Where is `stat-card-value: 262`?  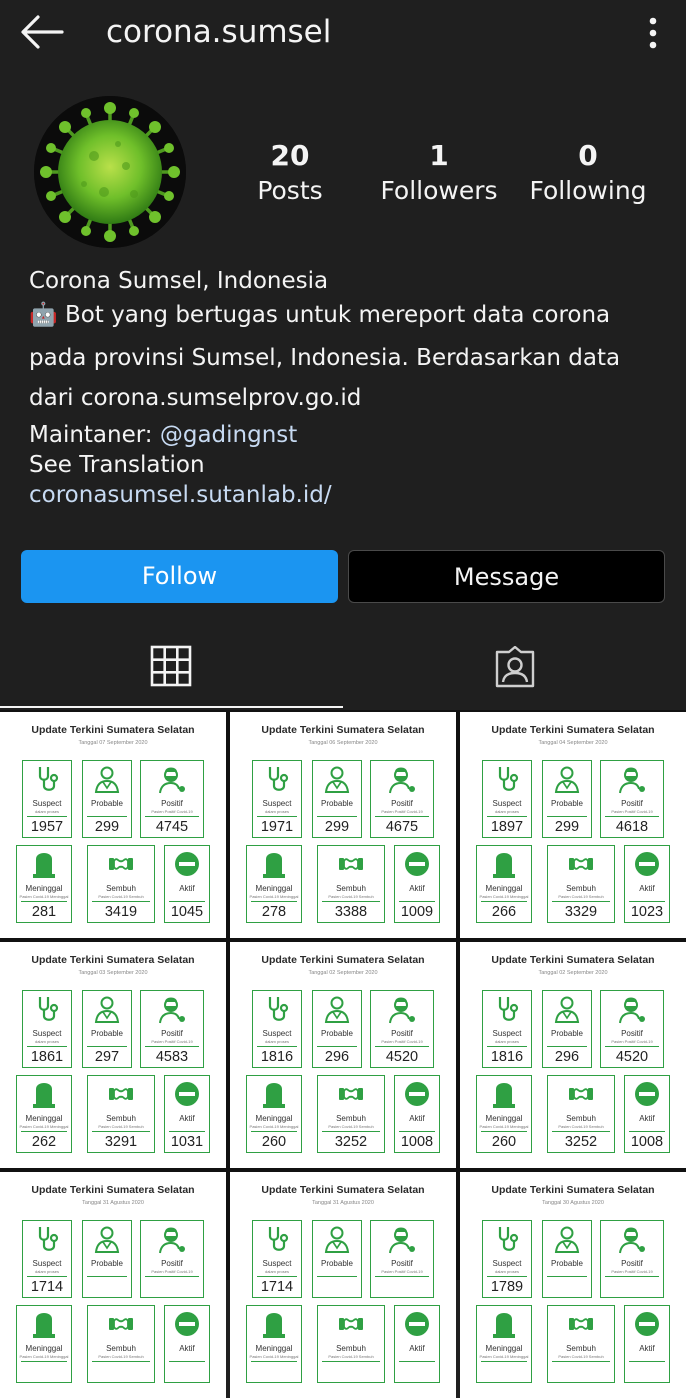 stat-card-value: 262 is located at coordinates (44, 1141).